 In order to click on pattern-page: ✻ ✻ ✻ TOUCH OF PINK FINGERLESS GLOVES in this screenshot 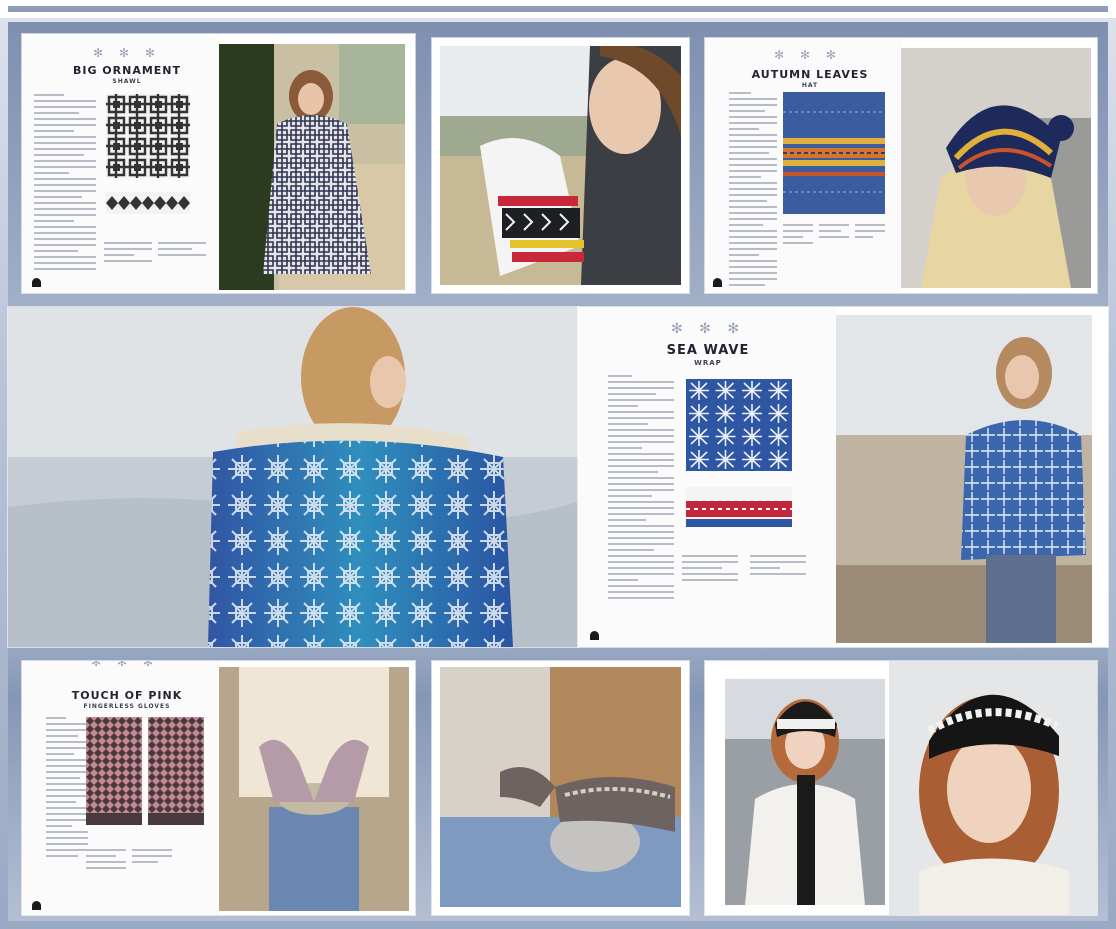, I will do `click(120, 788)`.